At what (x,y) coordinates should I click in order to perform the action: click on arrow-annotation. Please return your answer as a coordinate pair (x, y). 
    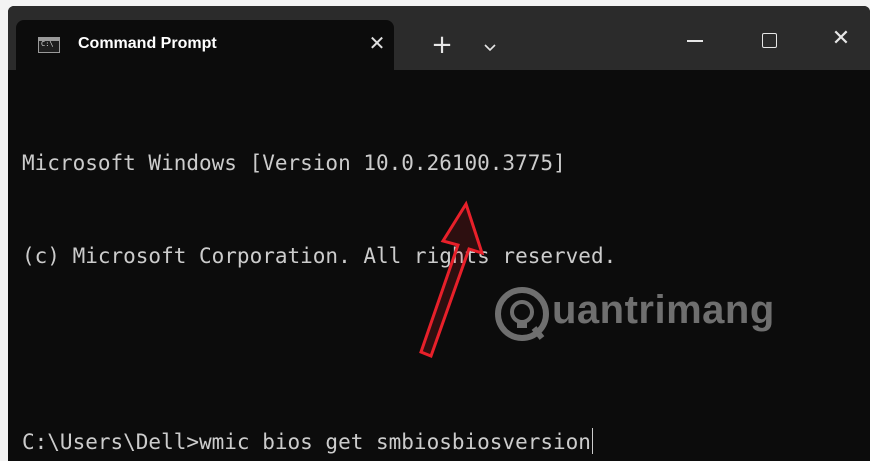
    Looking at the image, I should click on (452, 279).